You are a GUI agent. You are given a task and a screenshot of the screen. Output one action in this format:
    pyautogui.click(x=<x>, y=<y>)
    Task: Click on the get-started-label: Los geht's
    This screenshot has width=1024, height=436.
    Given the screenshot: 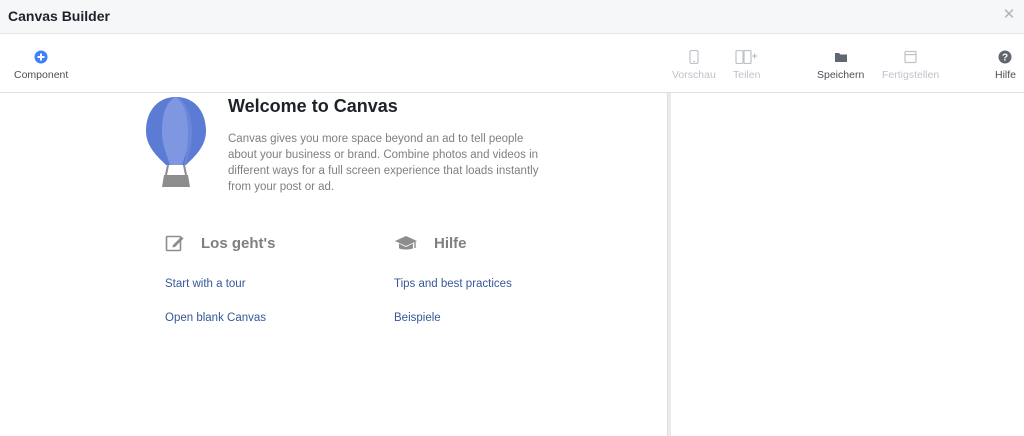 What is the action you would take?
    pyautogui.click(x=238, y=243)
    